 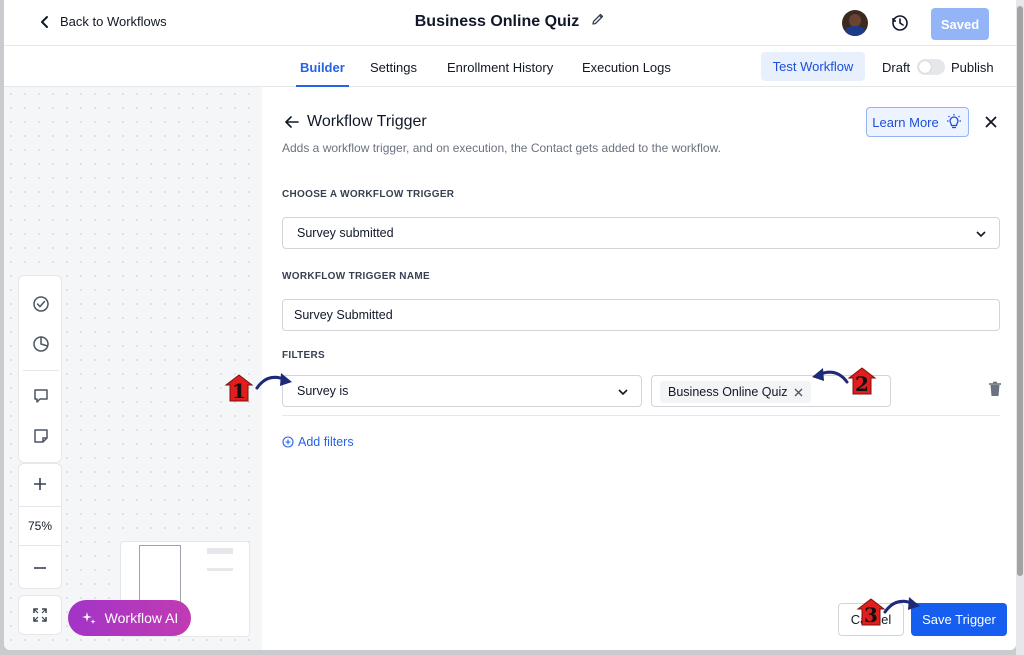 What do you see at coordinates (896, 67) in the screenshot?
I see `draft-label: Draft` at bounding box center [896, 67].